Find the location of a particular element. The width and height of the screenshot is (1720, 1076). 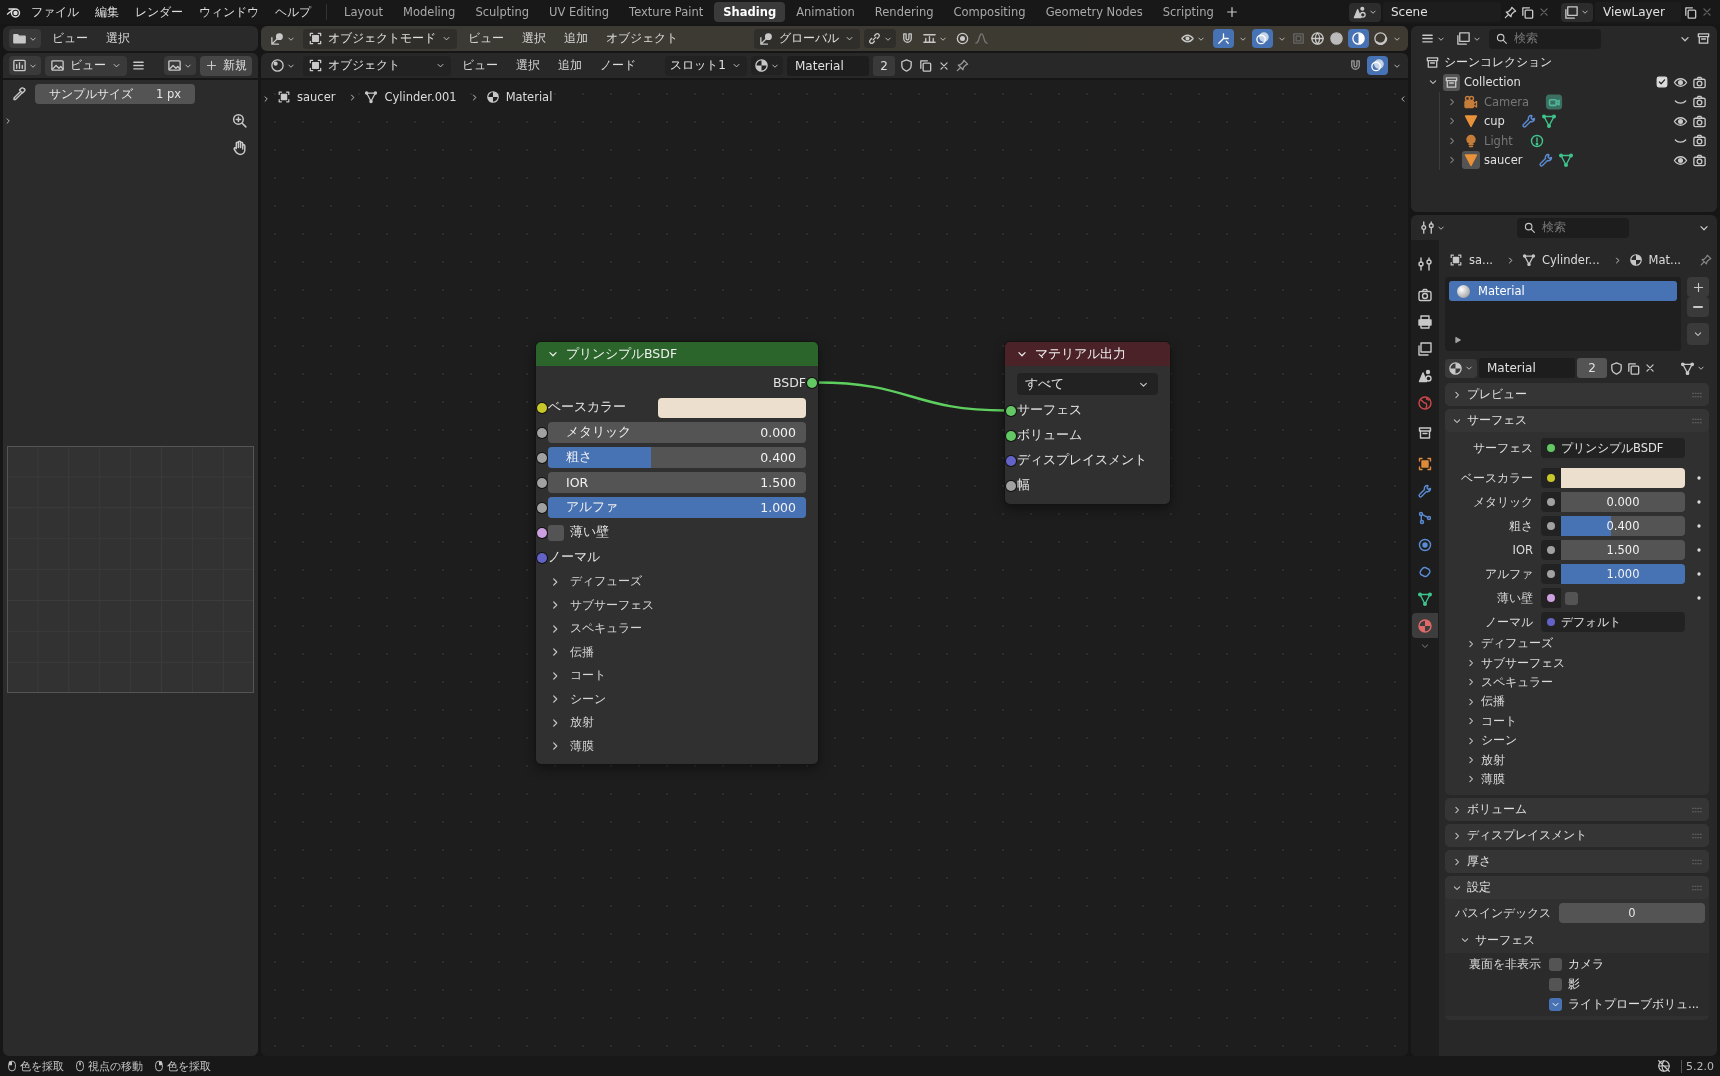

panel-header: ディスプレイスメント is located at coordinates (1577, 836).